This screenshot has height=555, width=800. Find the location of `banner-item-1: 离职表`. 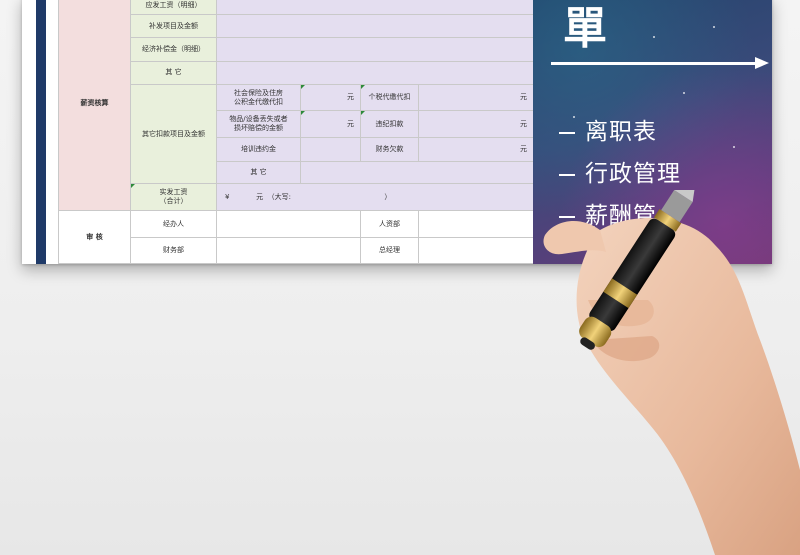

banner-item-1: 离职表 is located at coordinates (608, 129).